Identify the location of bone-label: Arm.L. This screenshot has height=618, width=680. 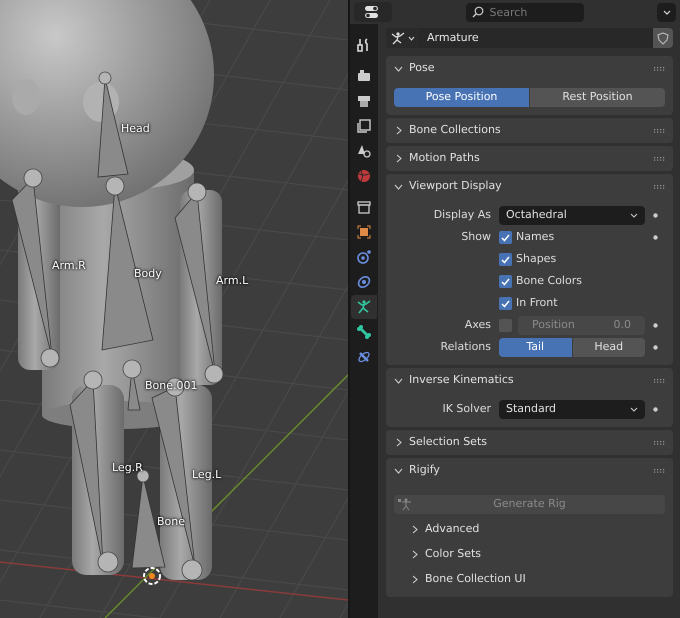
(232, 280).